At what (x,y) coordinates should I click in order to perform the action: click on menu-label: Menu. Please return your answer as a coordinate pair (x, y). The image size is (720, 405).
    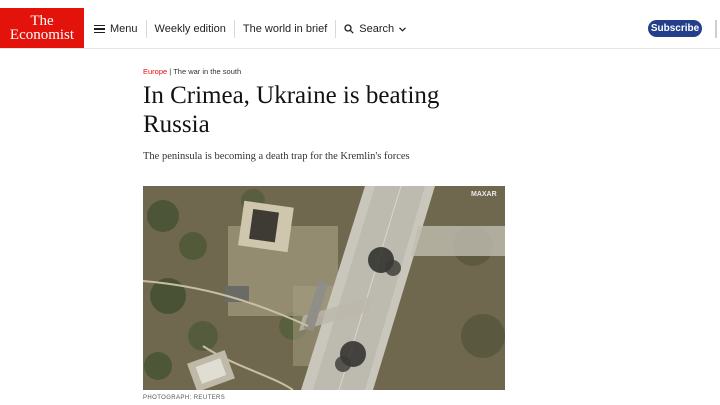
    Looking at the image, I should click on (124, 29).